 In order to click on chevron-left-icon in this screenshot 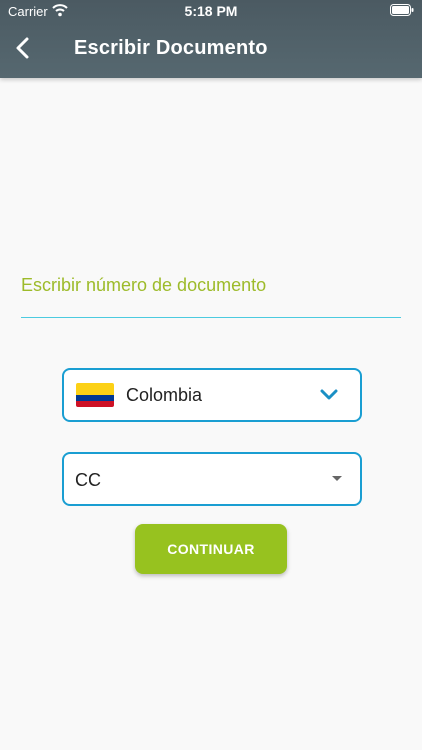, I will do `click(22, 48)`.